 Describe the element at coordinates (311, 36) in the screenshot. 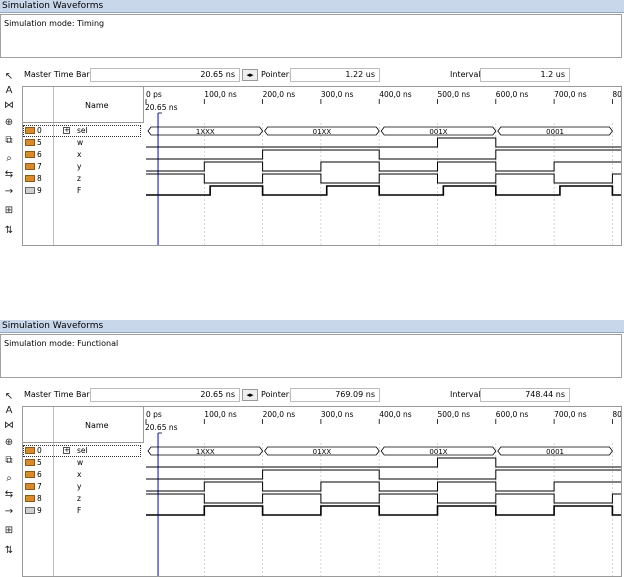

I see `mode-box: Simulation mode: Timing` at that location.